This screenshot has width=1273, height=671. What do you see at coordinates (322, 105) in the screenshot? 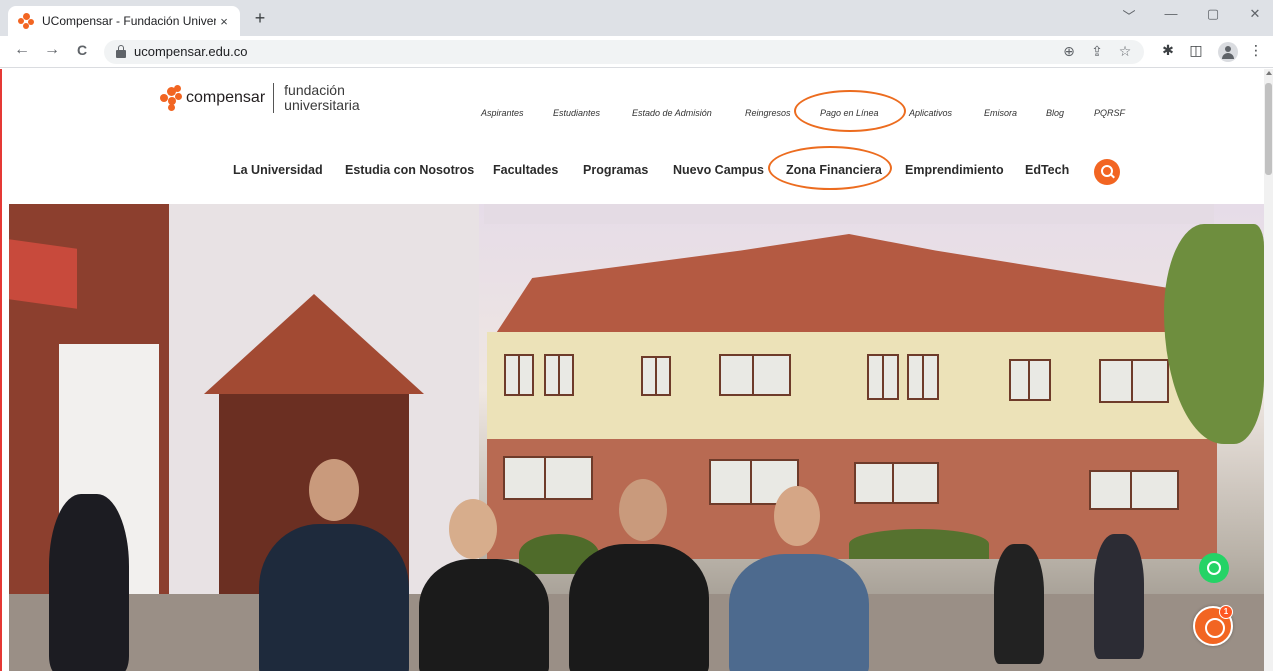
I see `logo-subtitle-line2: universitaria` at bounding box center [322, 105].